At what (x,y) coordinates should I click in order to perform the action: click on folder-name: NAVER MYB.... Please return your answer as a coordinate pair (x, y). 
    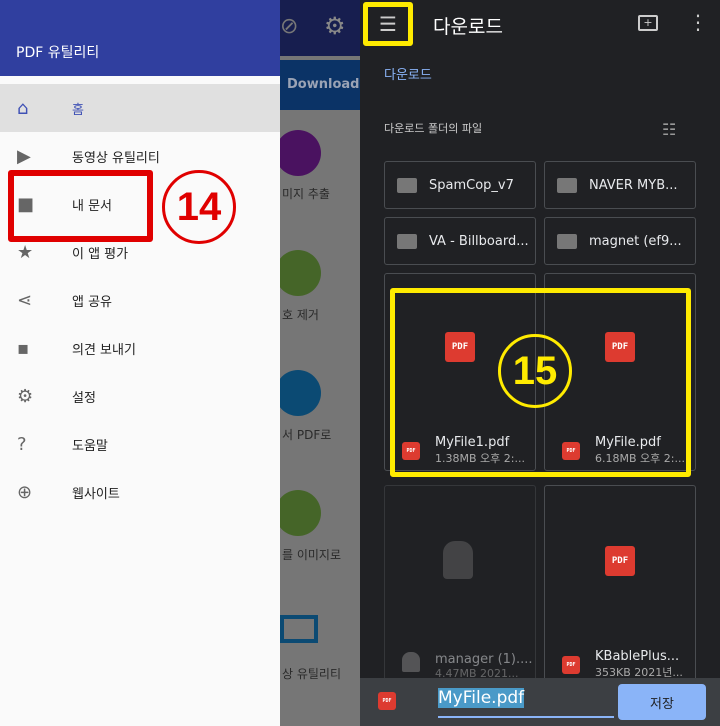
    Looking at the image, I should click on (633, 185).